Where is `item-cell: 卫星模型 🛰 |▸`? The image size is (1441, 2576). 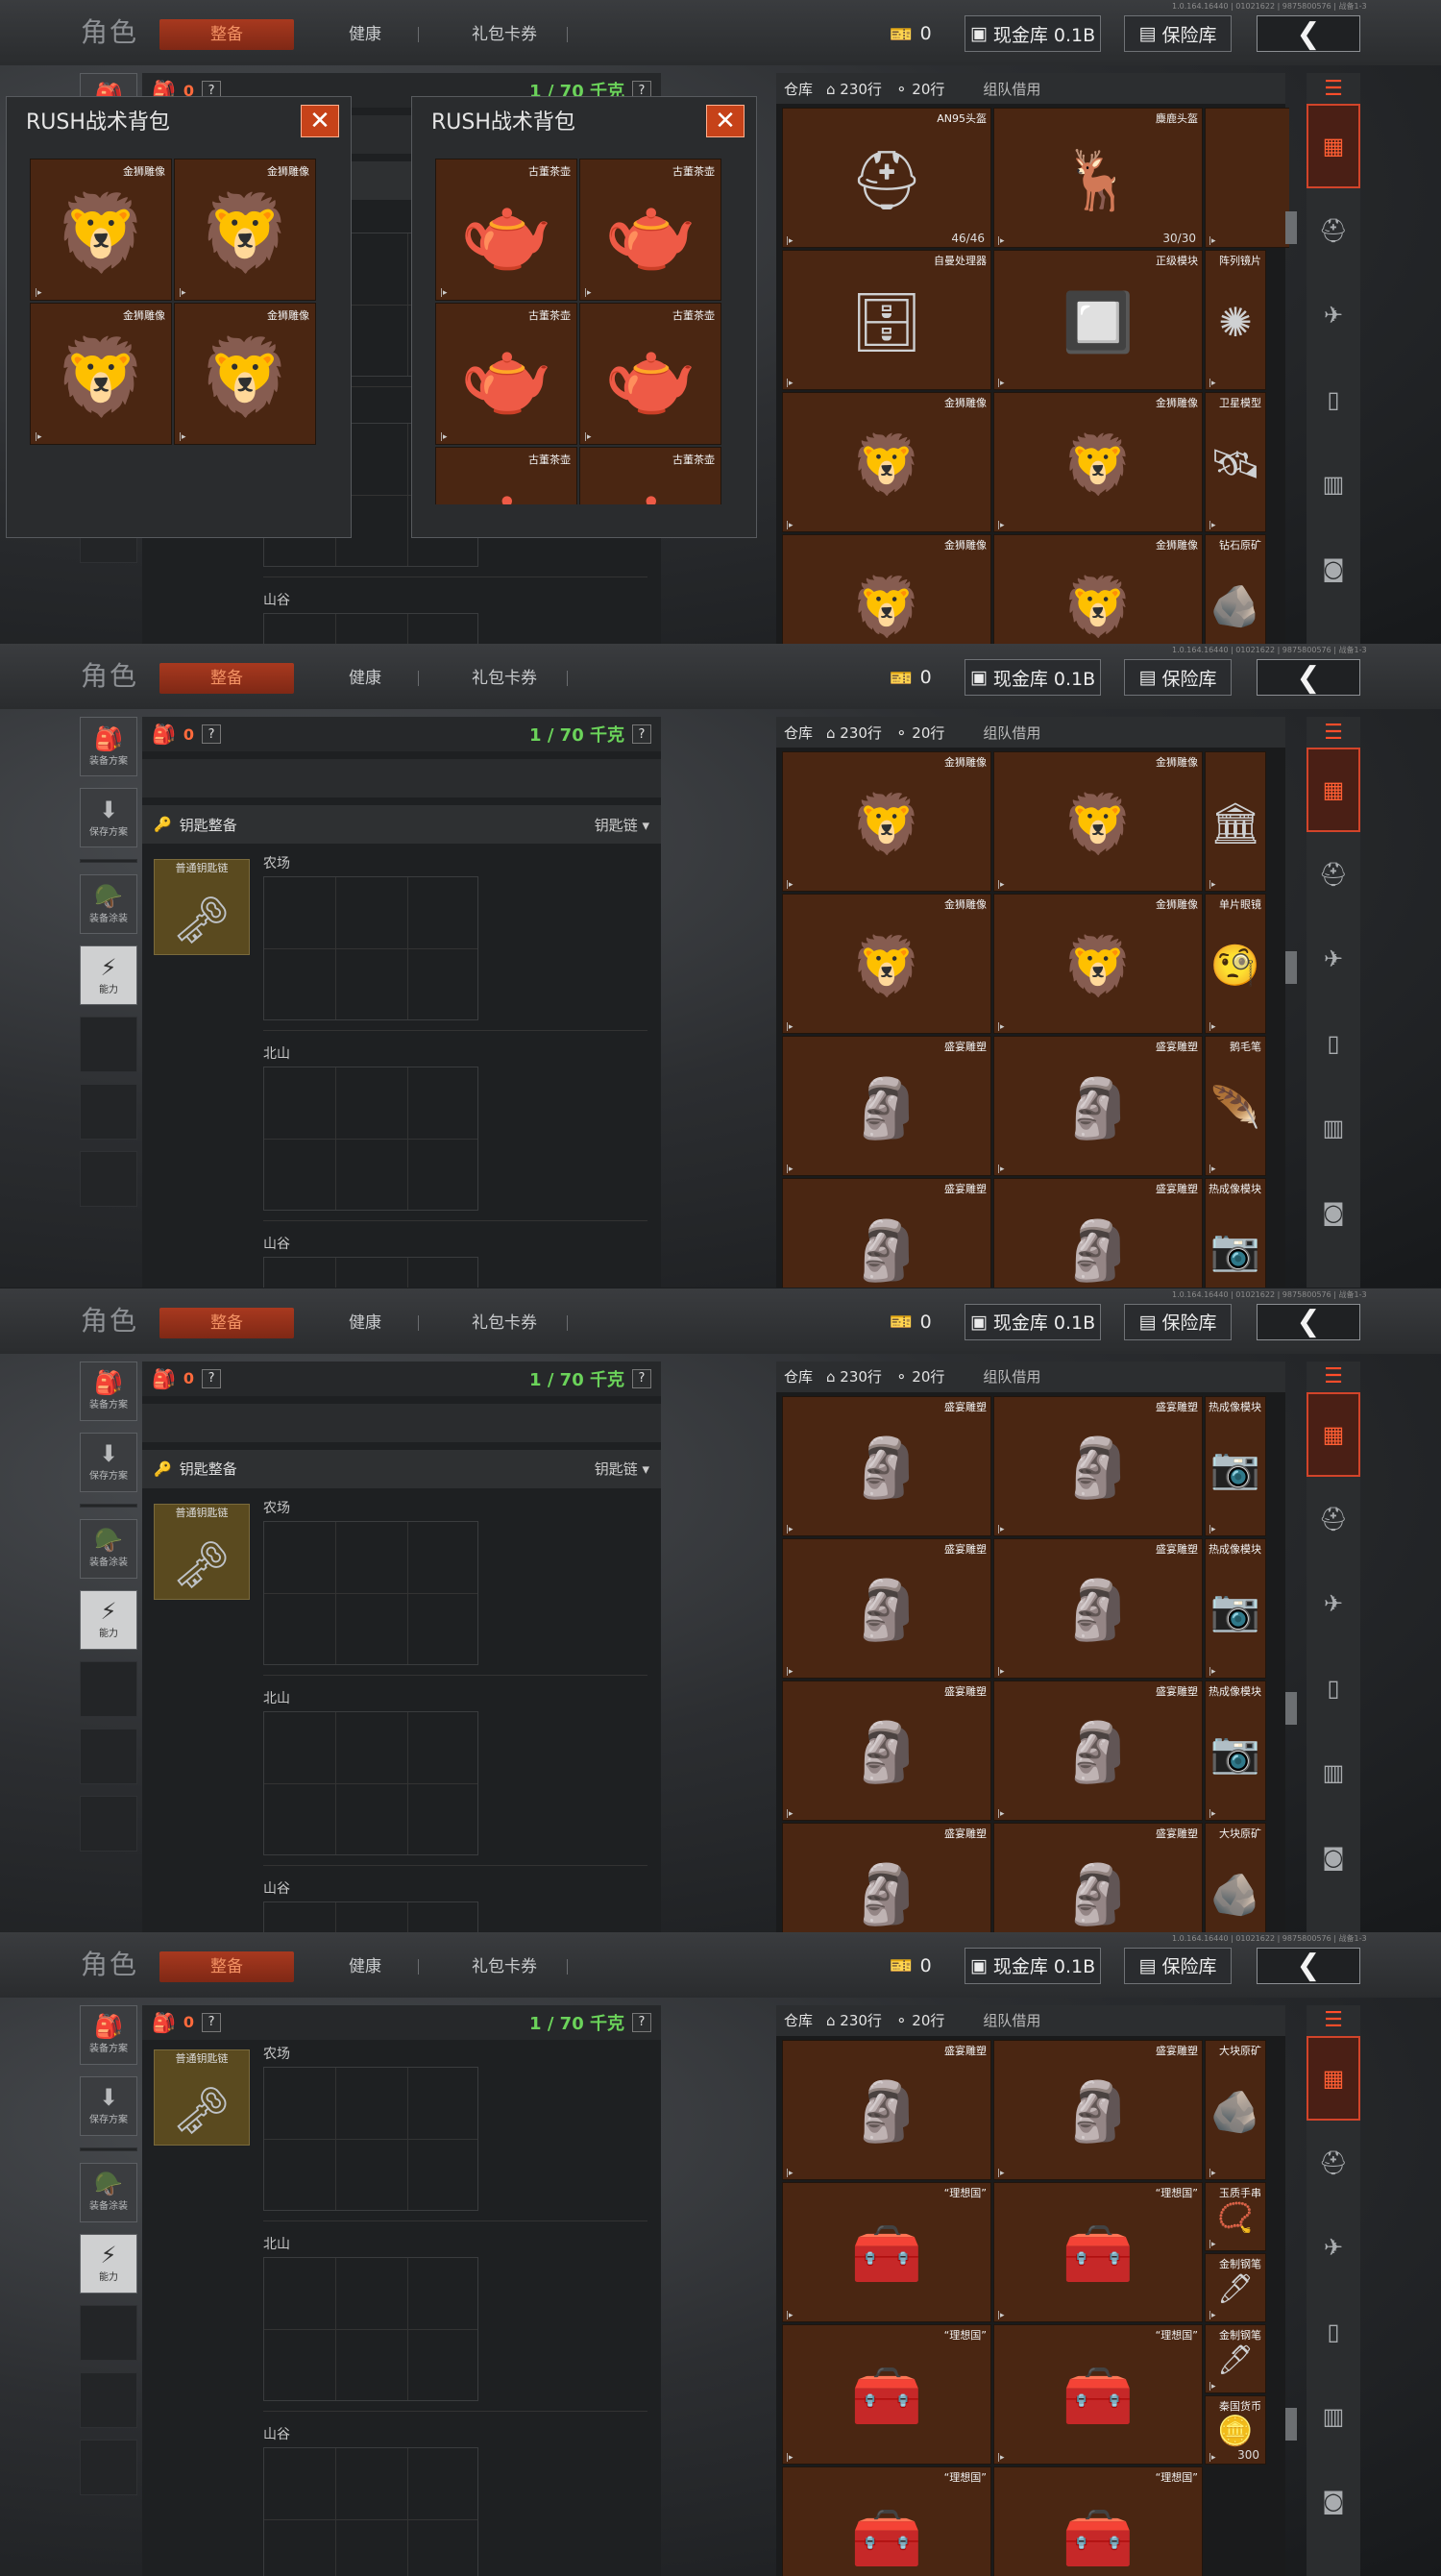
item-cell: 卫星模型 🛰 |▸ is located at coordinates (1235, 462).